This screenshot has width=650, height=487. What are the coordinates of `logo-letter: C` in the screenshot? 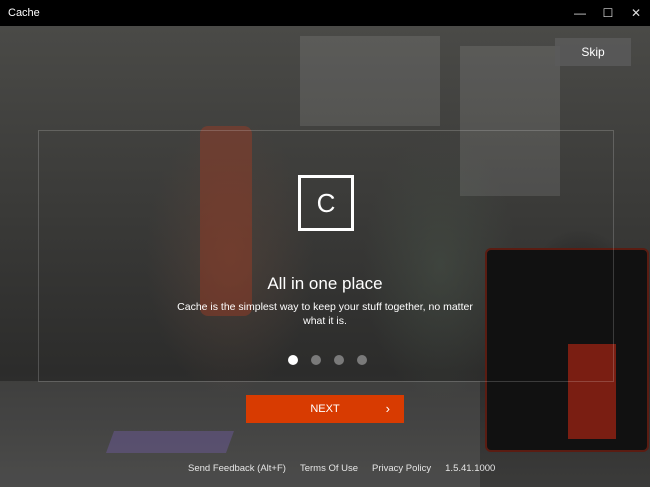 It's located at (326, 202).